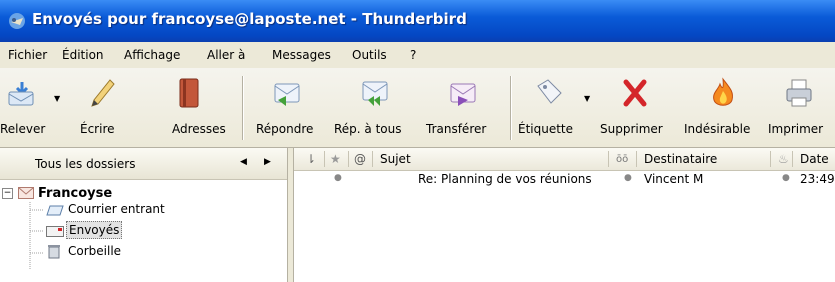 This screenshot has height=282, width=835. What do you see at coordinates (375, 108) in the screenshot?
I see `reply-all-button: Rép. à tous` at bounding box center [375, 108].